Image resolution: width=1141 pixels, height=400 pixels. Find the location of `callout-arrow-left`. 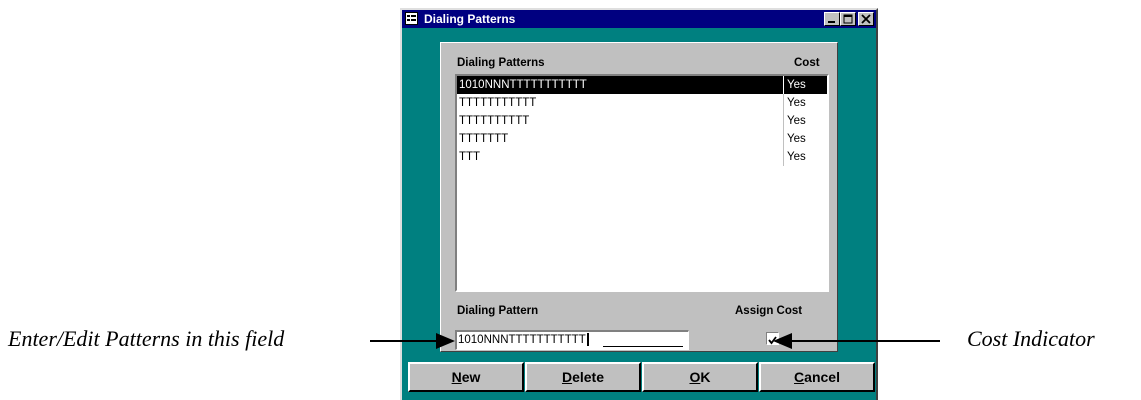

callout-arrow-left is located at coordinates (412, 341).